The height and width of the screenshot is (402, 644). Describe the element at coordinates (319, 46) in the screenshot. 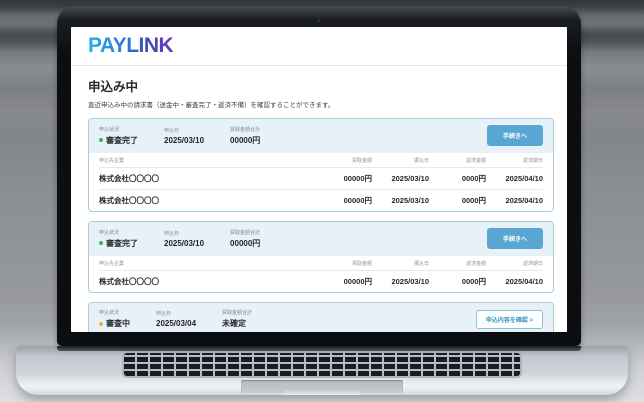

I see `app-header: PAYLINK` at that location.